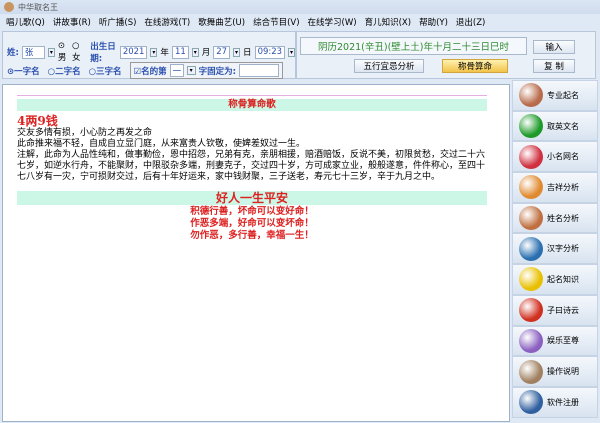 The width and height of the screenshot is (600, 423). I want to click on month-unit: 月, so click(206, 53).